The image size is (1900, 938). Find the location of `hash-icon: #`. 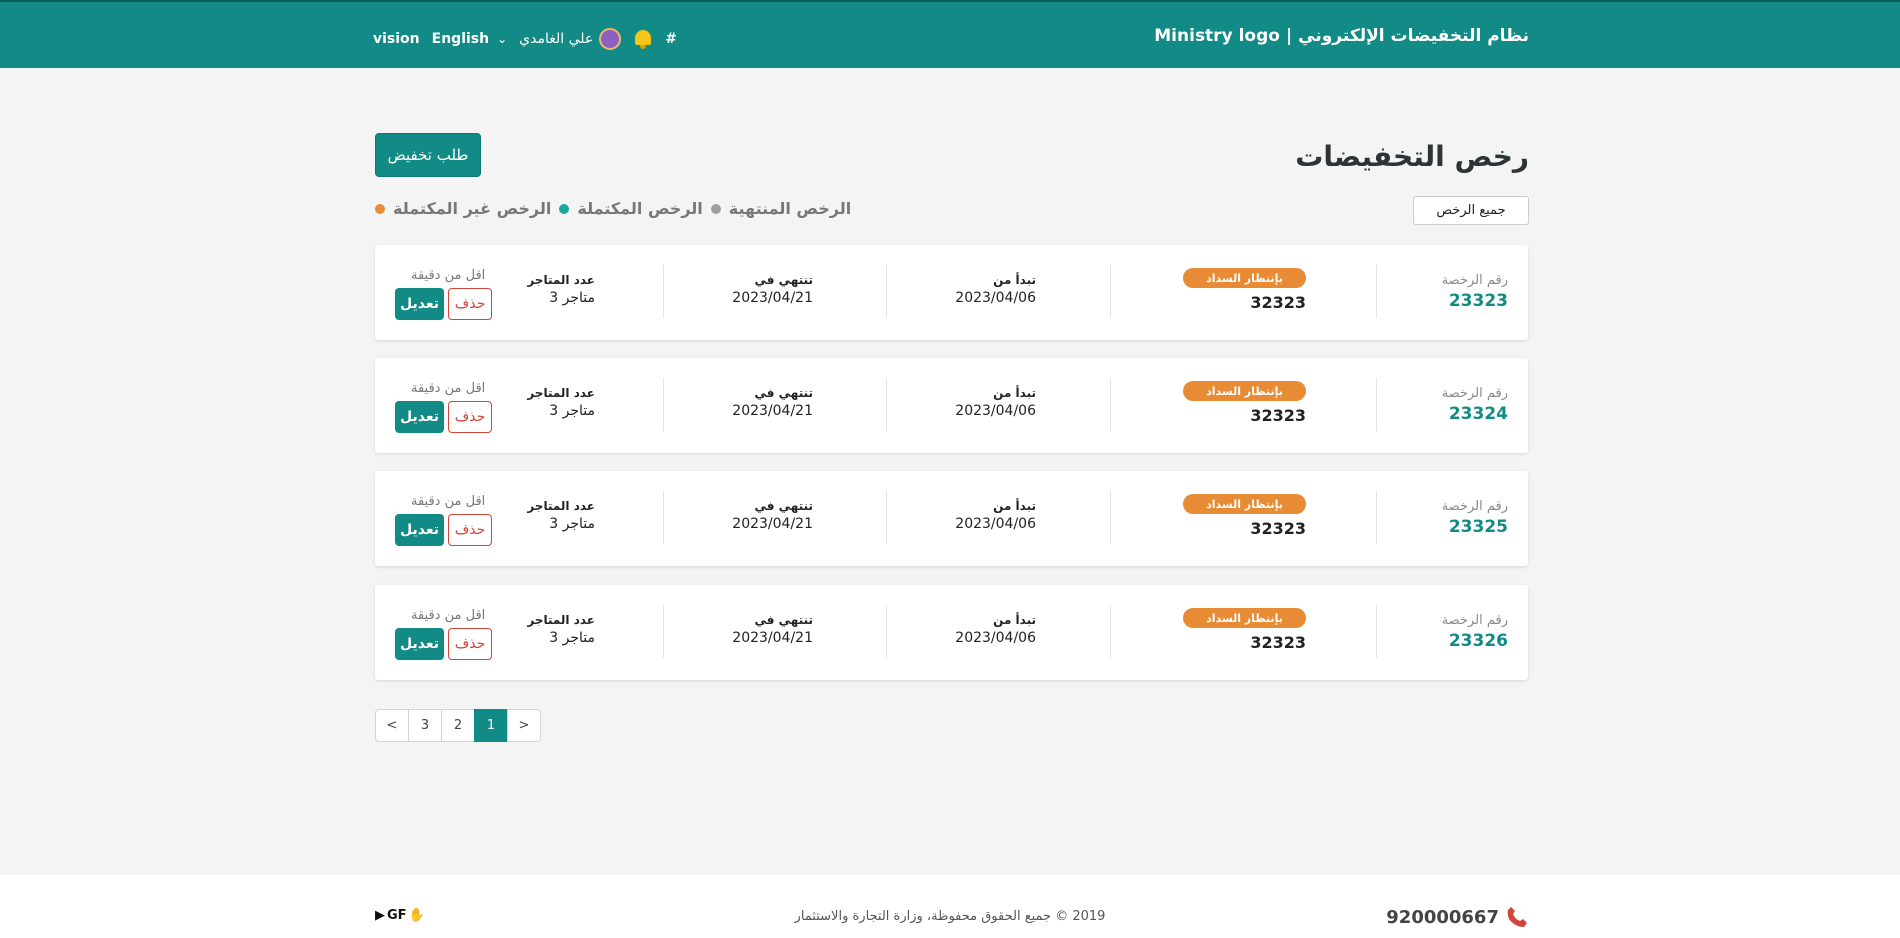

hash-icon: # is located at coordinates (671, 39).